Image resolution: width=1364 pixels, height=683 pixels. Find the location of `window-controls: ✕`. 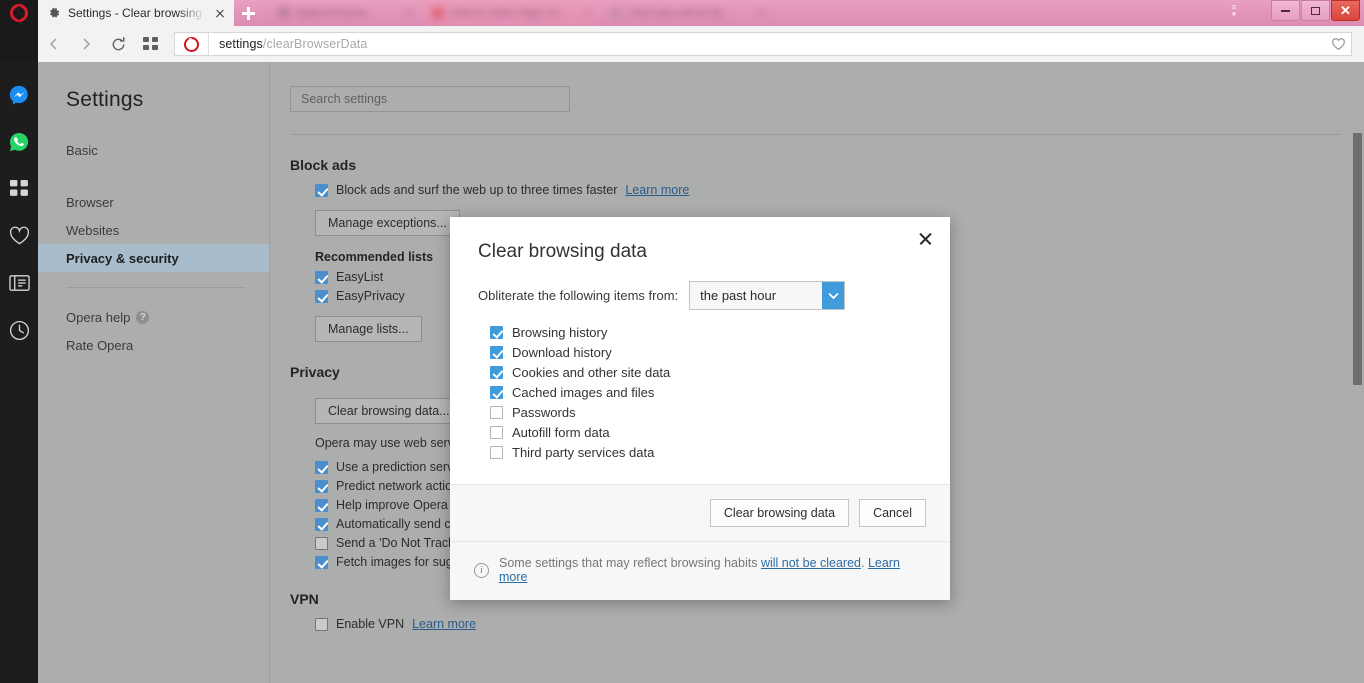

window-controls: ✕ is located at coordinates (1315, 11).